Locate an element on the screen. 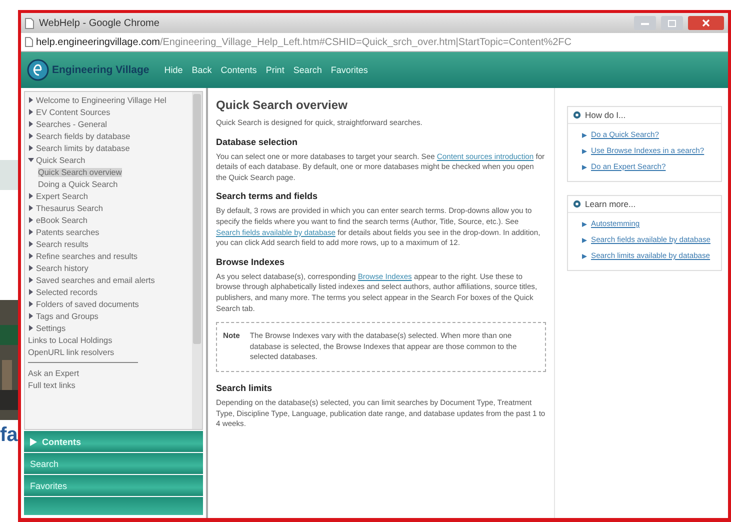 The image size is (731, 522). tree-item: Settings is located at coordinates (51, 328).